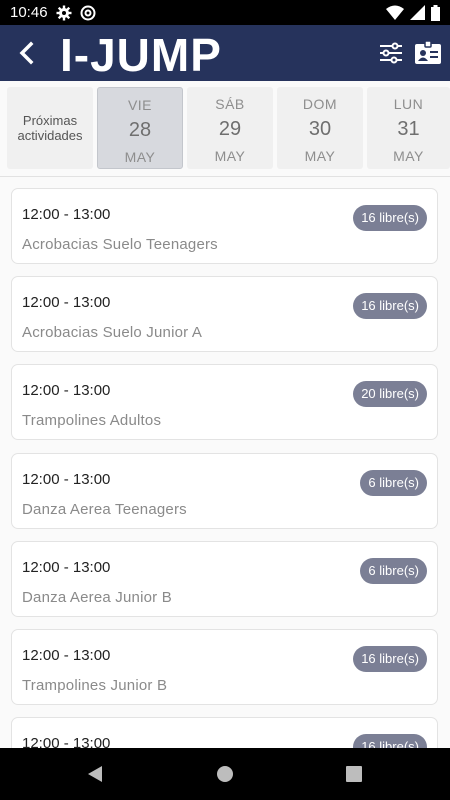  I want to click on back-arrow-icon, so click(28, 53).